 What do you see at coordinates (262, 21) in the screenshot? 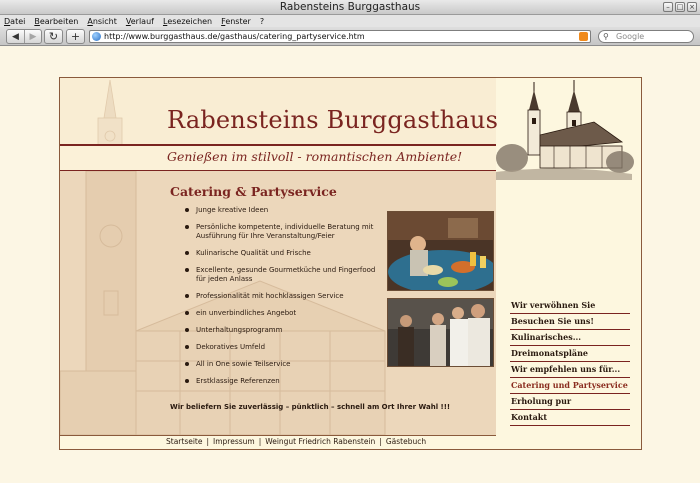
I see `menu-help: ?` at bounding box center [262, 21].